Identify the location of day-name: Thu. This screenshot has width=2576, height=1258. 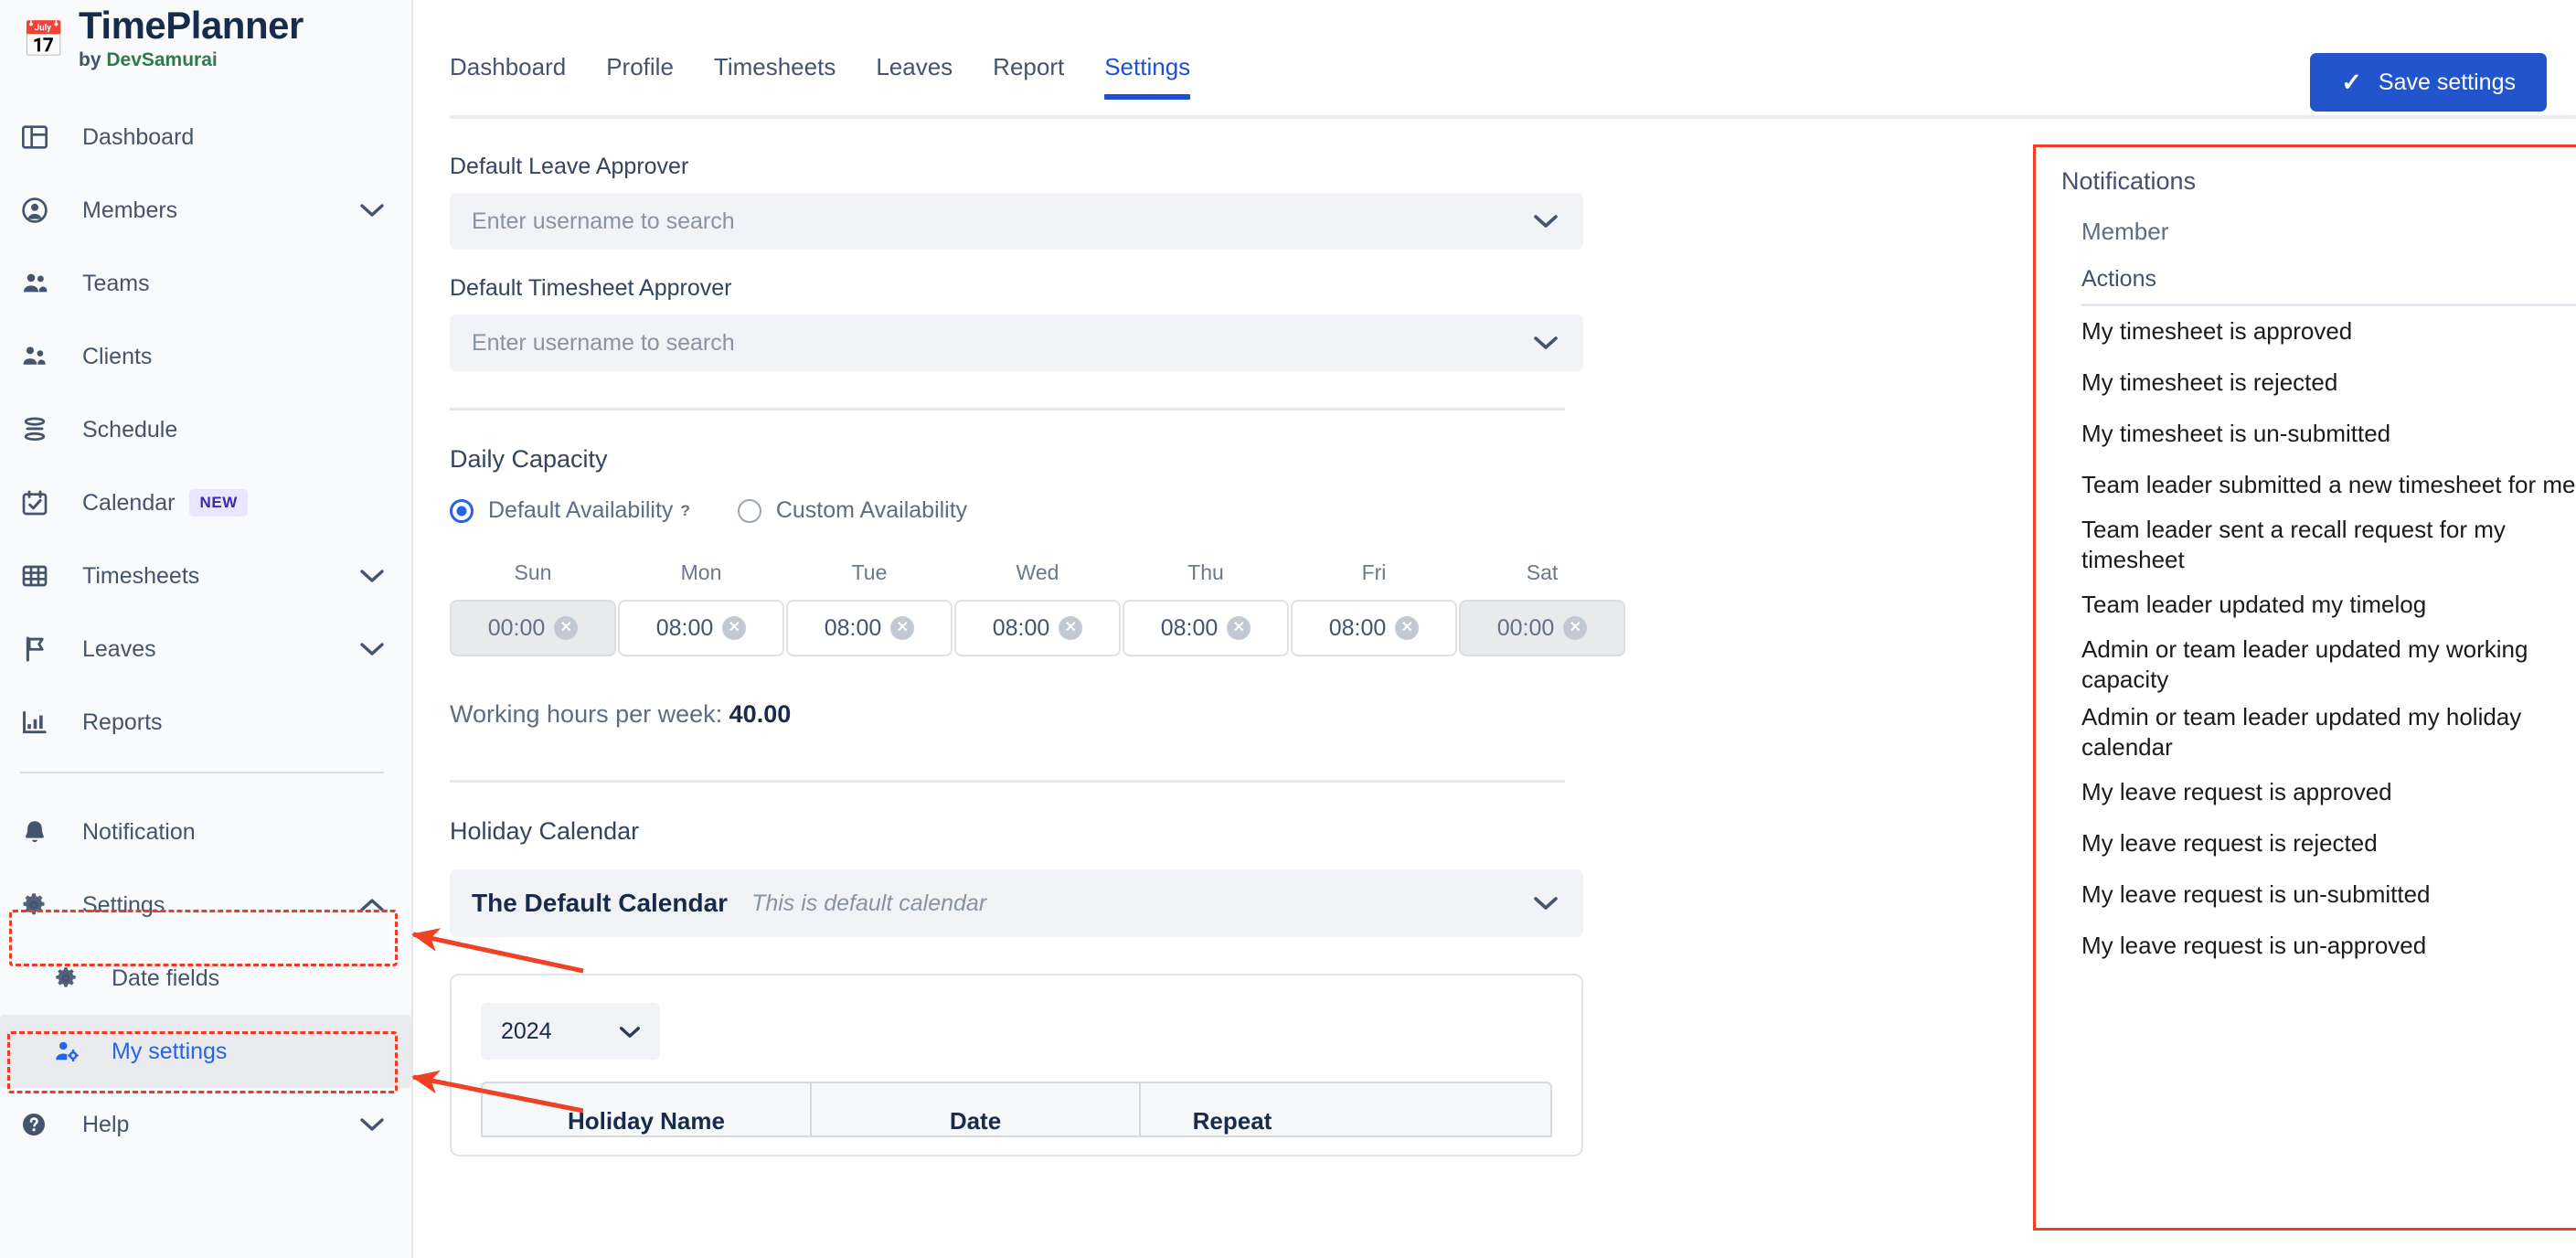
(1205, 572).